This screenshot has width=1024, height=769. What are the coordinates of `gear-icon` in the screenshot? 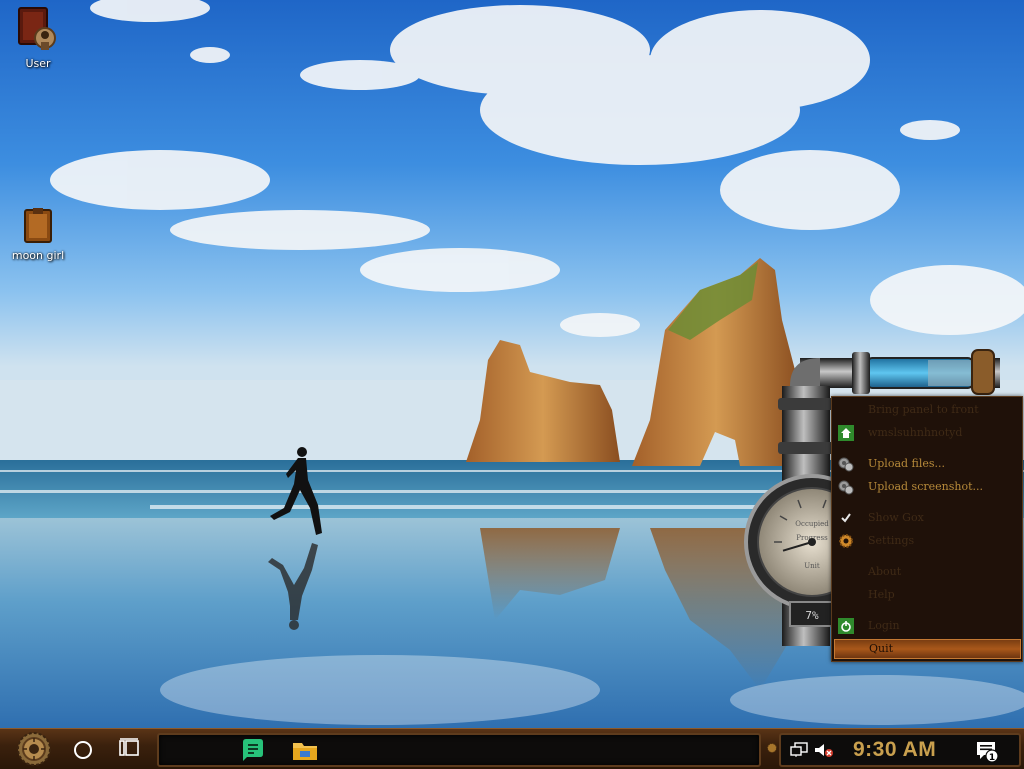 It's located at (846, 541).